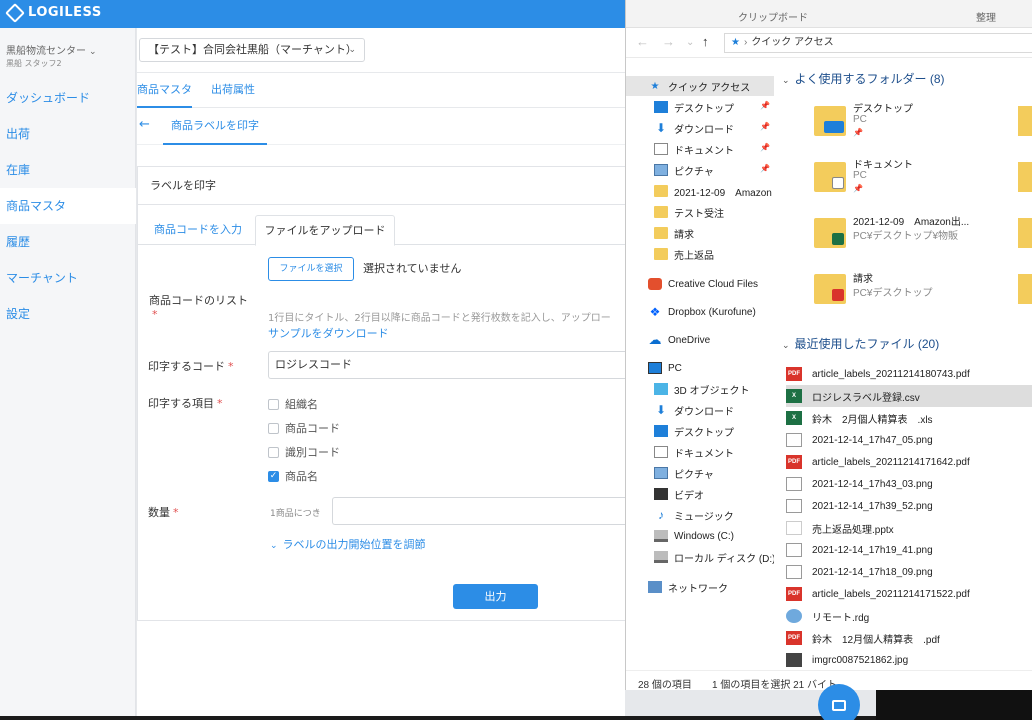 This screenshot has width=1032, height=720. Describe the element at coordinates (348, 544) in the screenshot. I see `adjust-position-link: ⌄ ラベルの出力開始位置を調節` at that location.